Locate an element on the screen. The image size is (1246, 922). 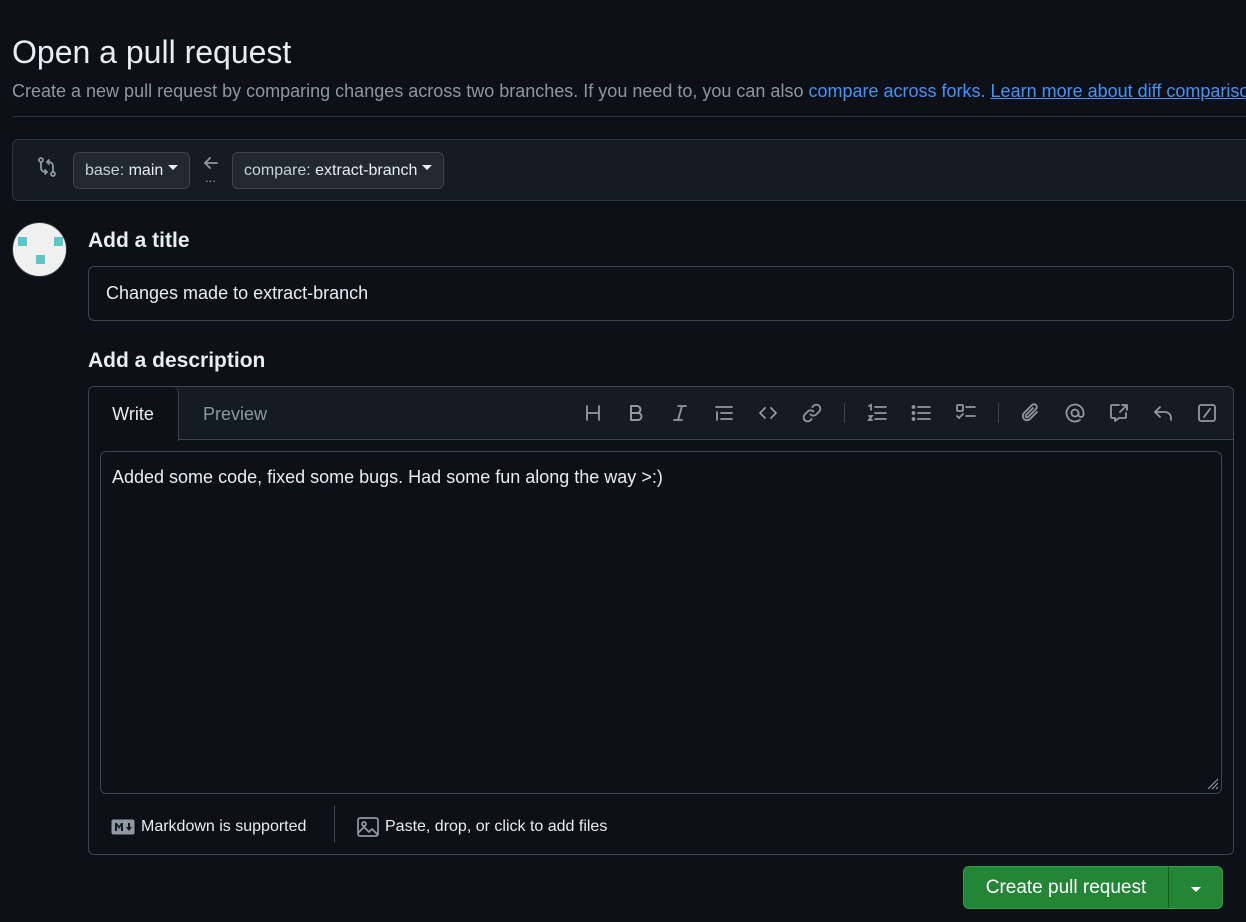
footer-divider is located at coordinates (334, 824).